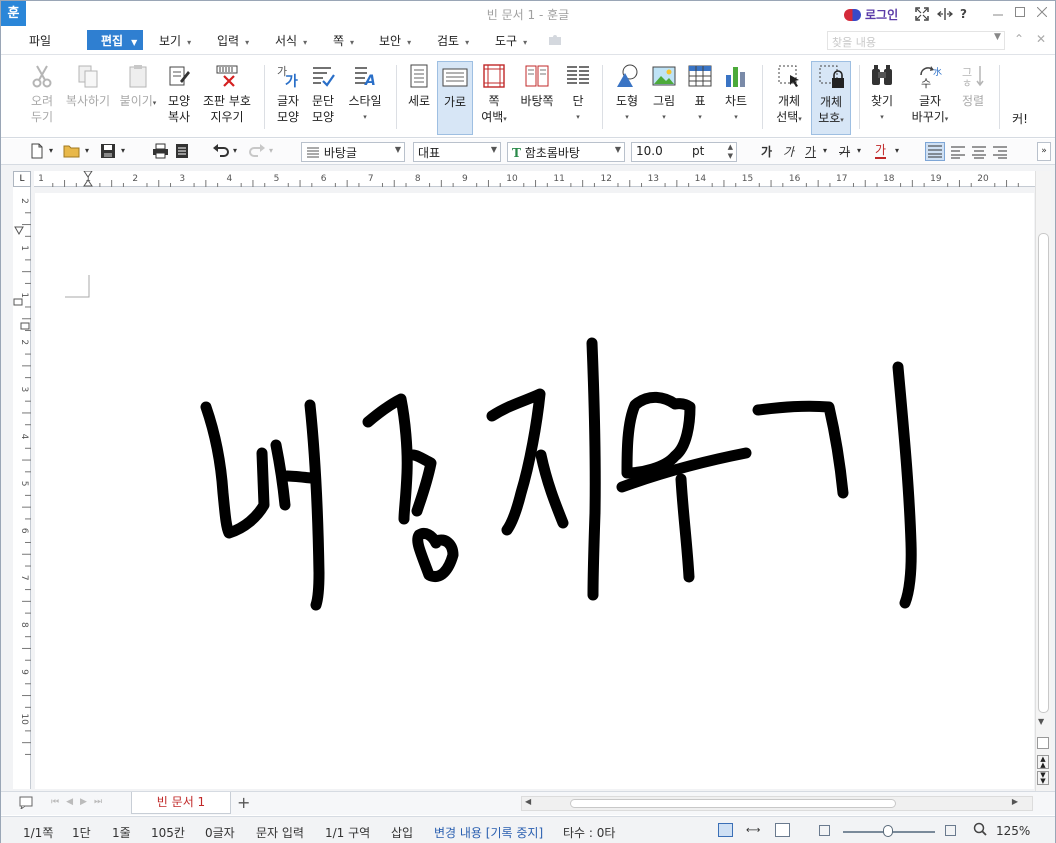 This screenshot has height=843, width=1056. Describe the element at coordinates (25, 326) in the screenshot. I see `hanging-marker-icon` at that location.